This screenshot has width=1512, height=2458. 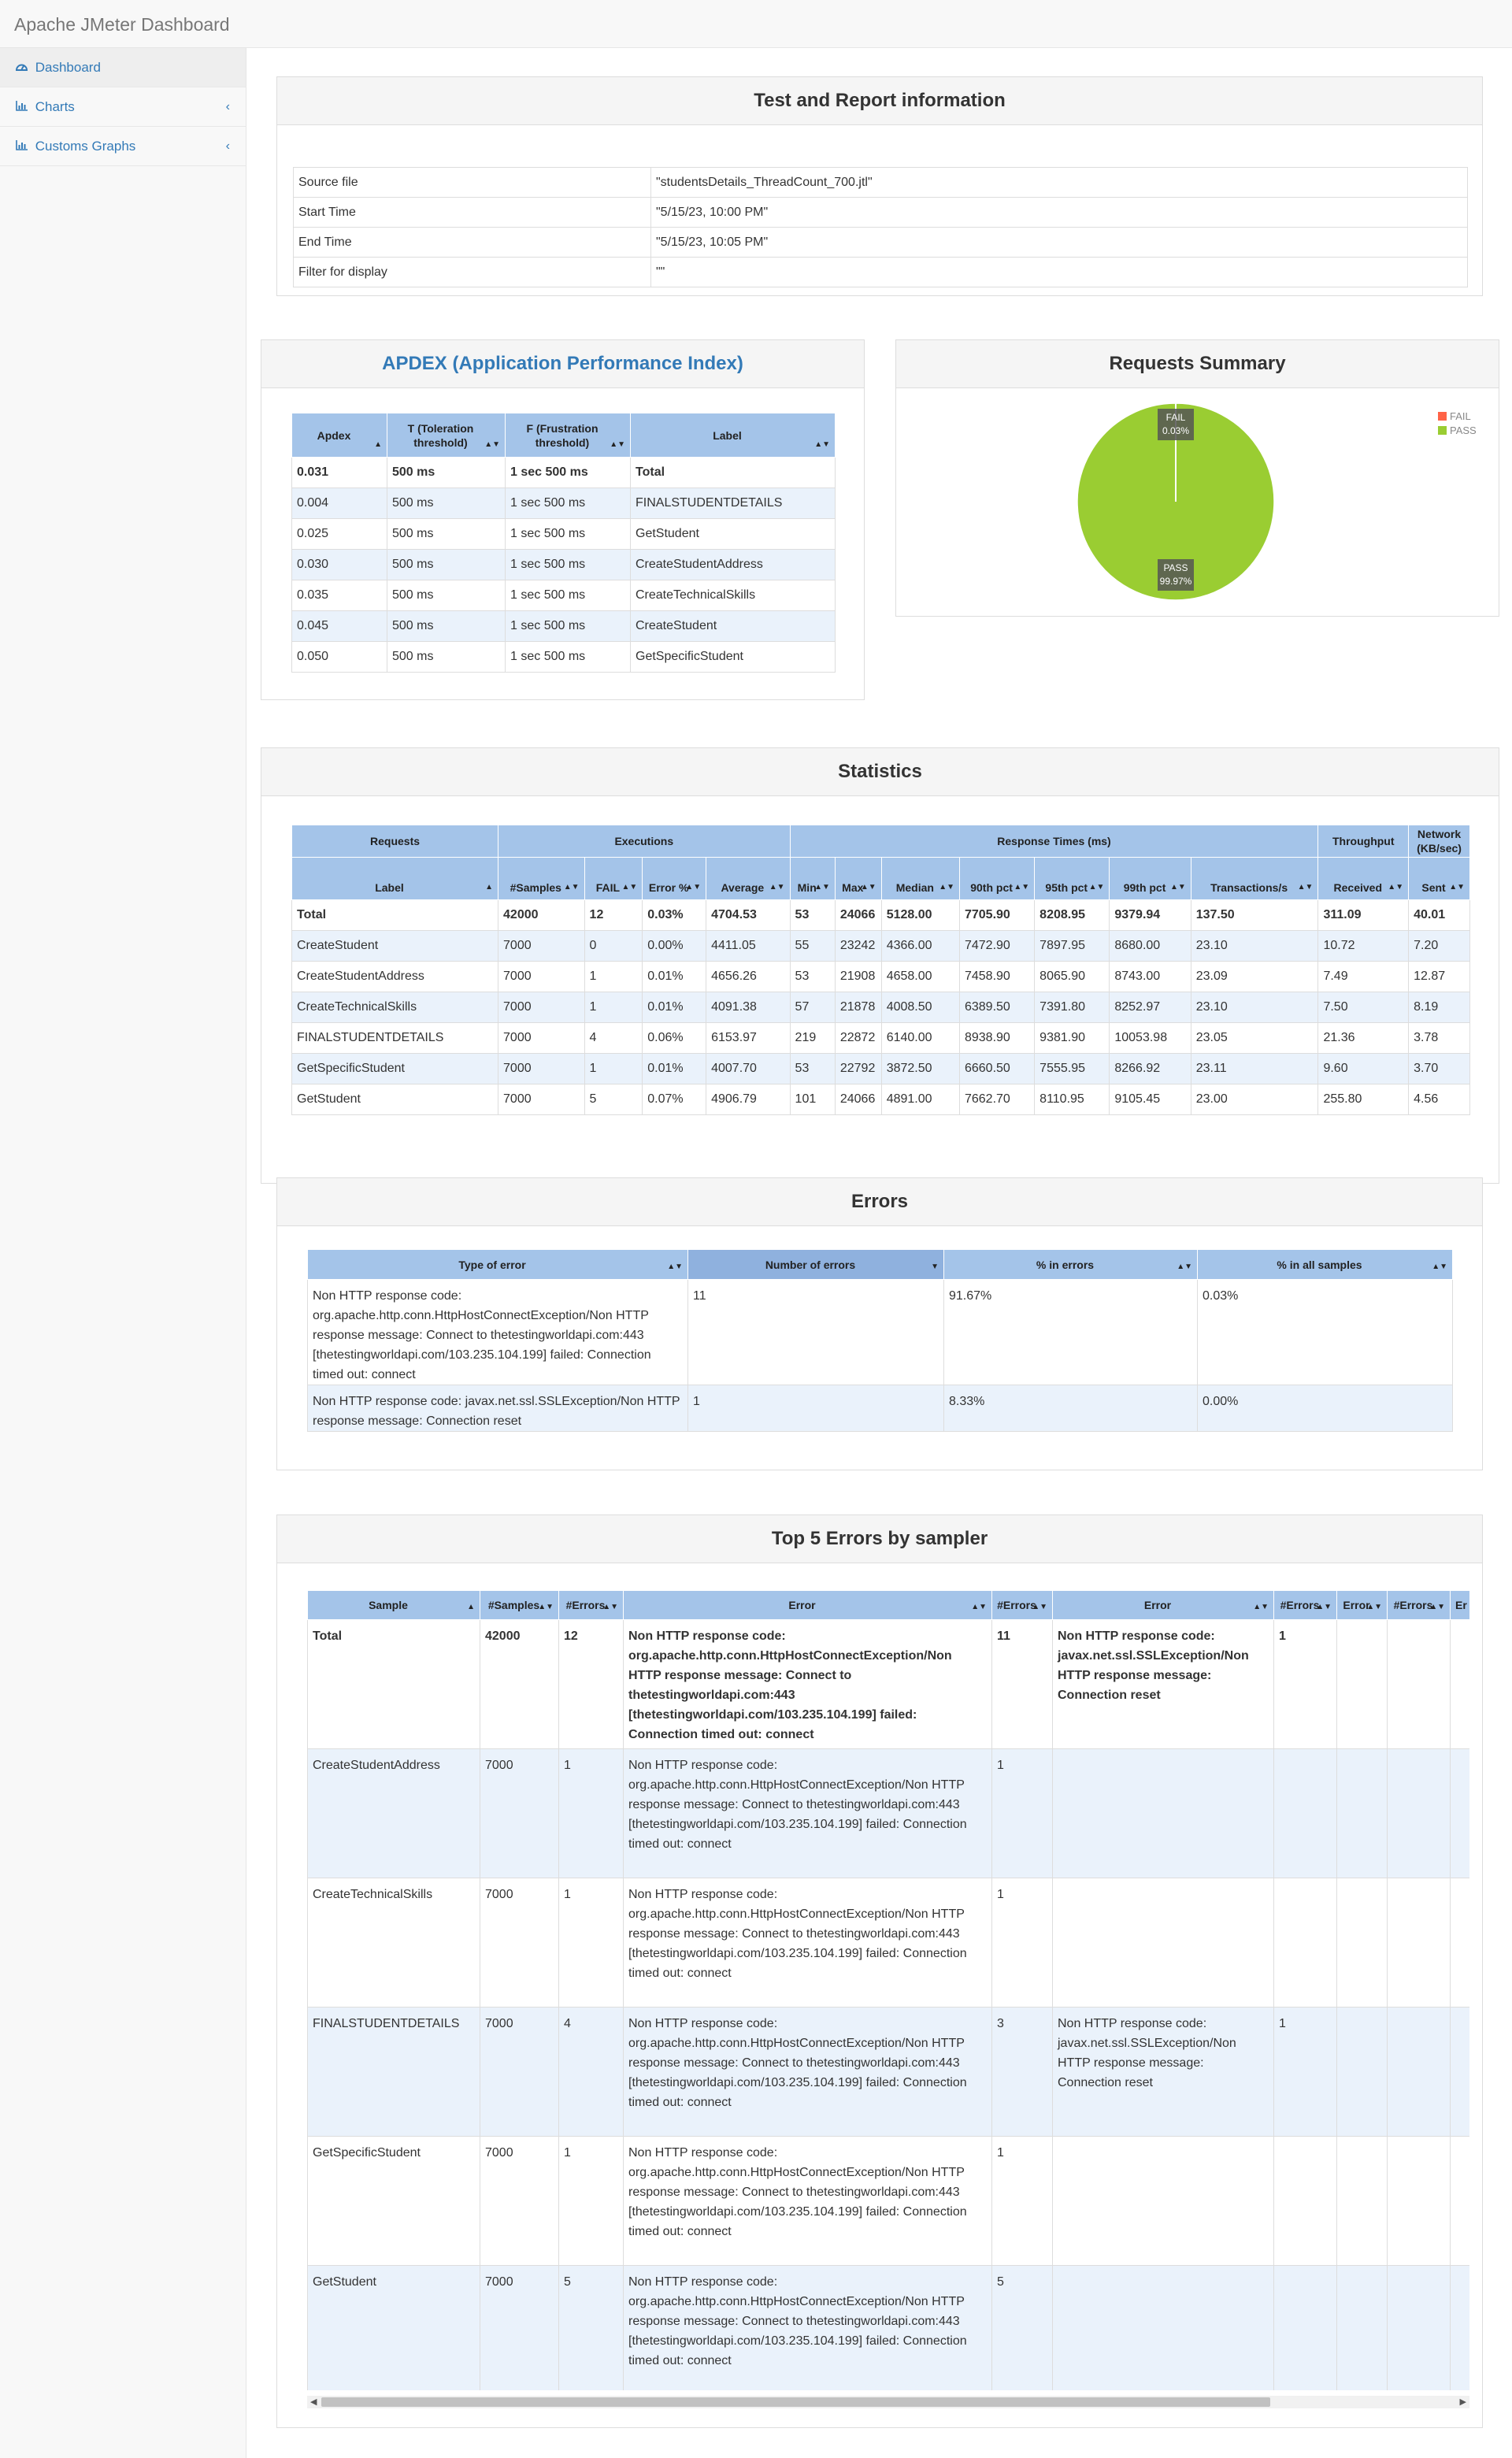 I want to click on sidebar-item-dashboard: Dashboard, so click(x=123, y=67).